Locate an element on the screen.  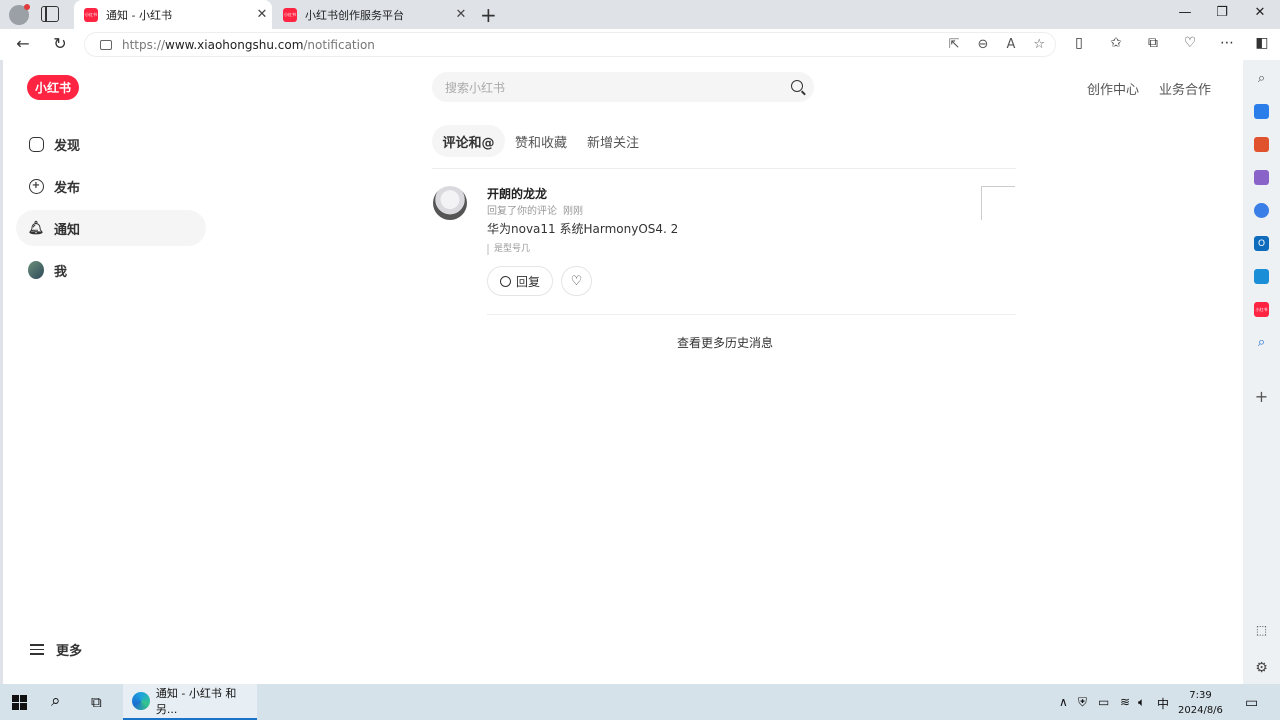
favorite-star-icon: ☆ is located at coordinates (1039, 44).